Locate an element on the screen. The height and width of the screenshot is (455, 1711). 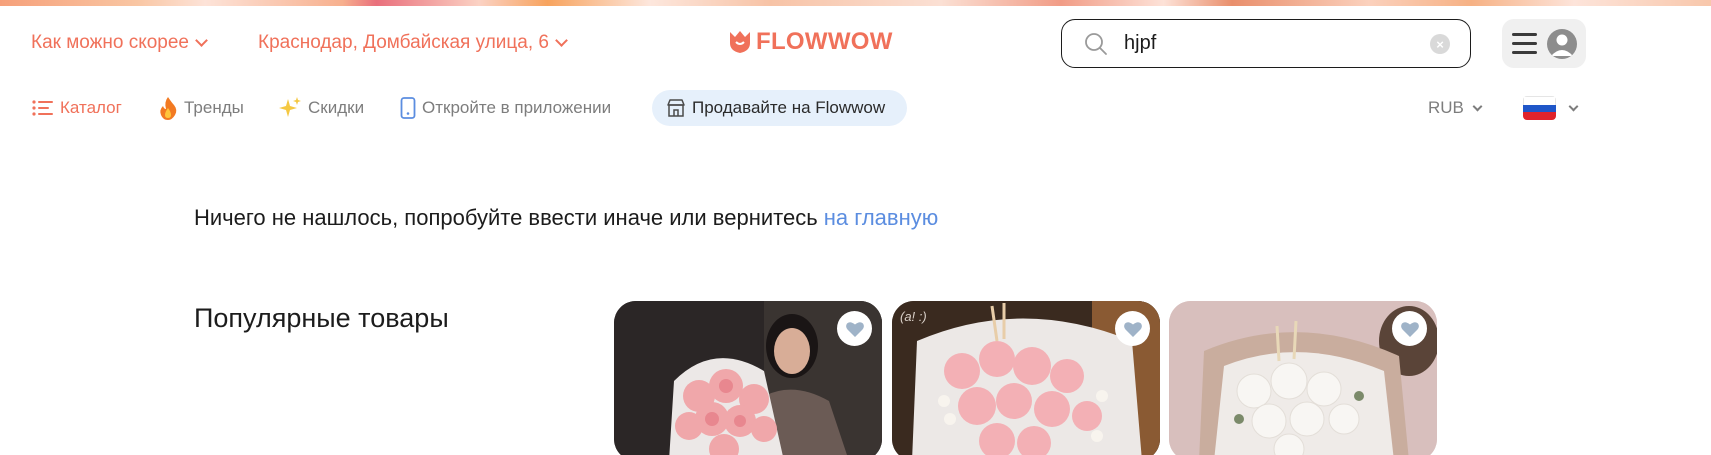
delivery-address-selector: Краснодар, Домбайская улица, 6 is located at coordinates (413, 43).